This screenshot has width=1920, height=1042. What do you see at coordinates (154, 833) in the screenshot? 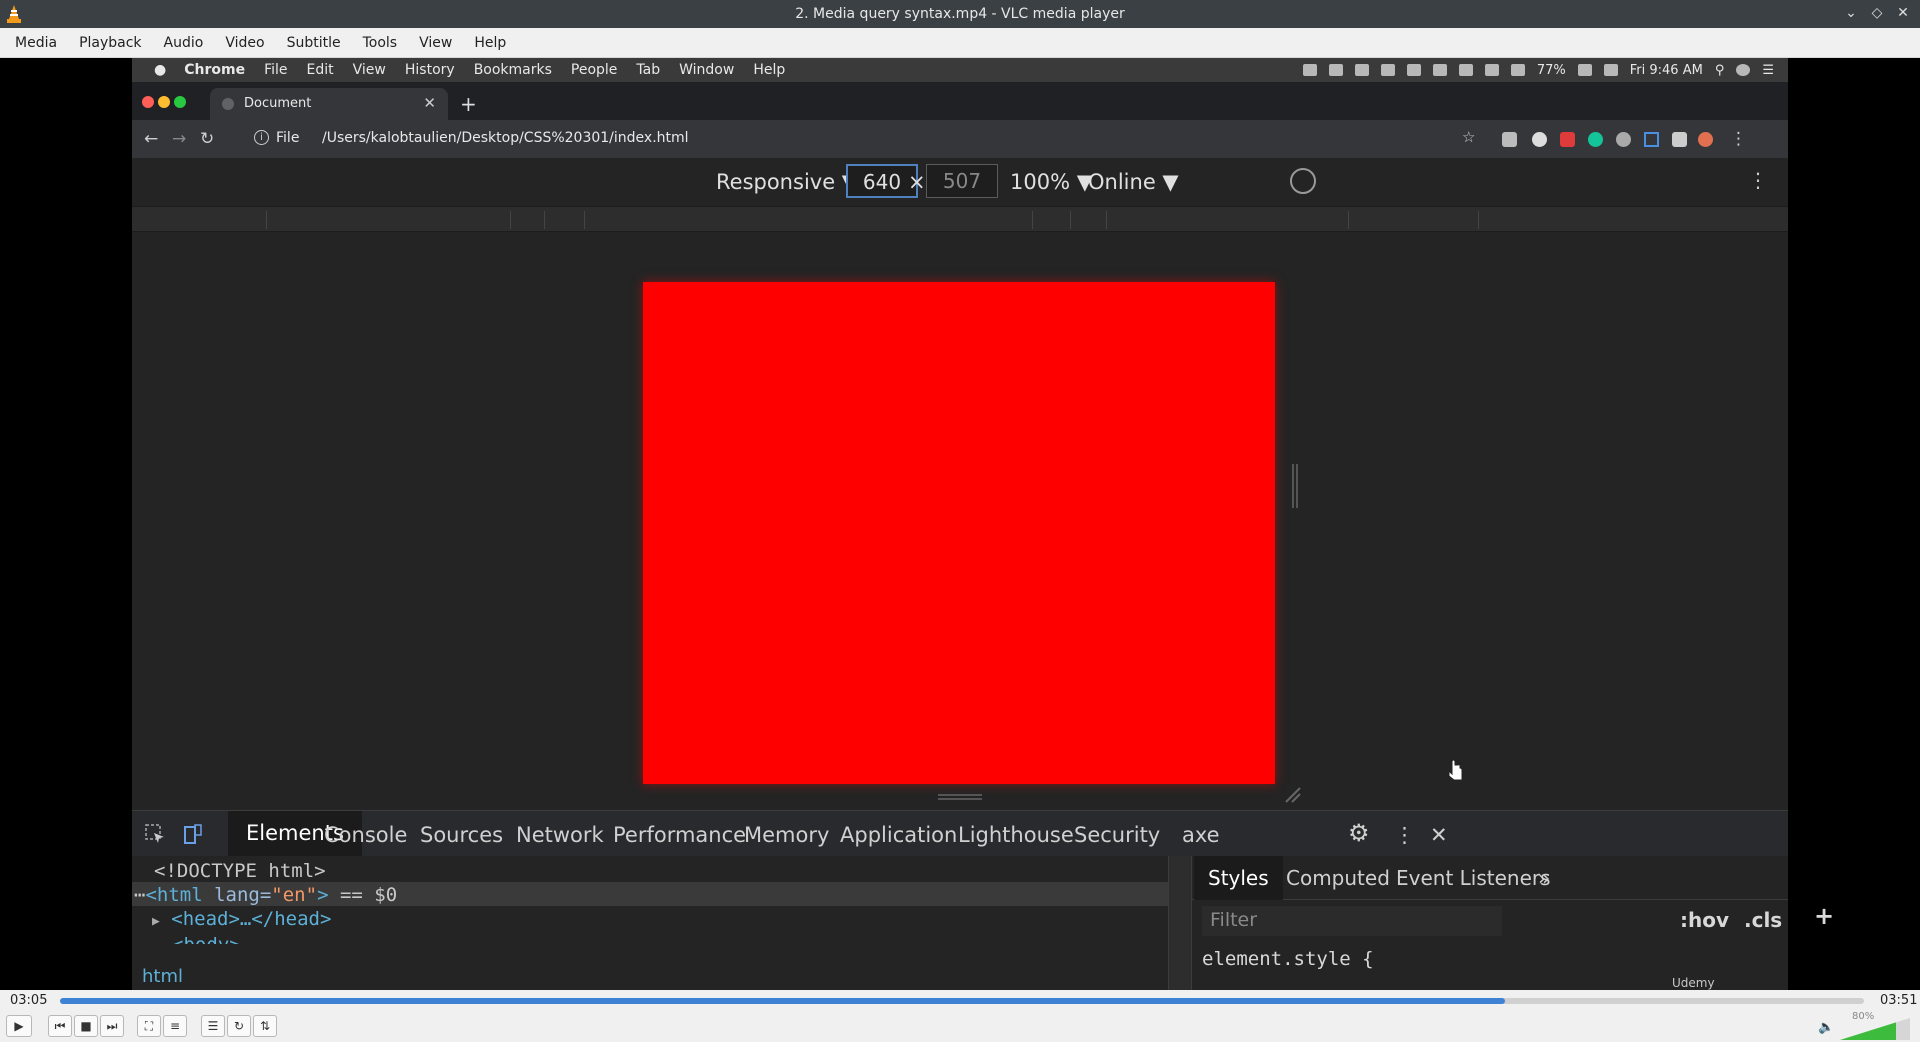
I see `inspect-element-icon` at bounding box center [154, 833].